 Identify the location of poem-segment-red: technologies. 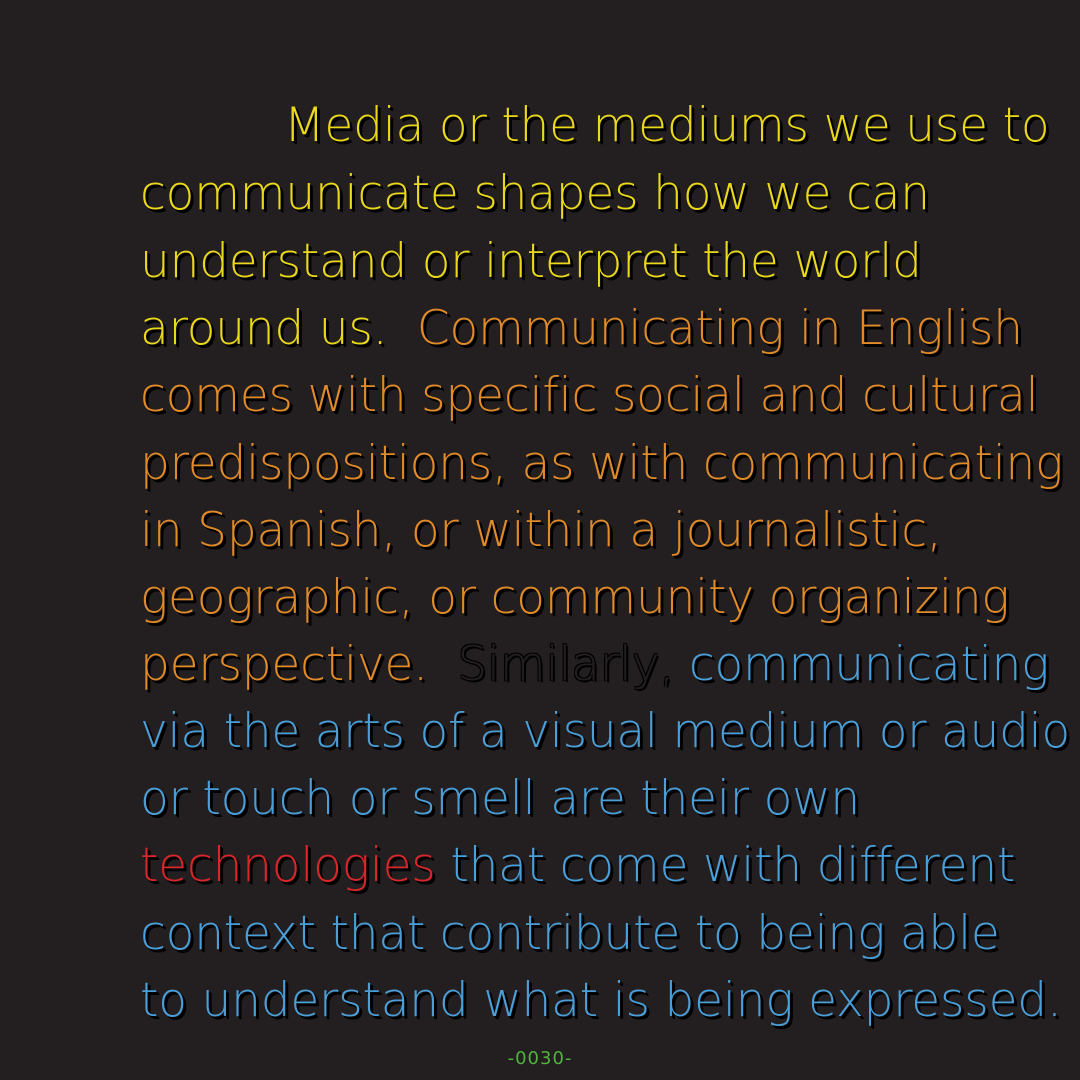
(288, 865).